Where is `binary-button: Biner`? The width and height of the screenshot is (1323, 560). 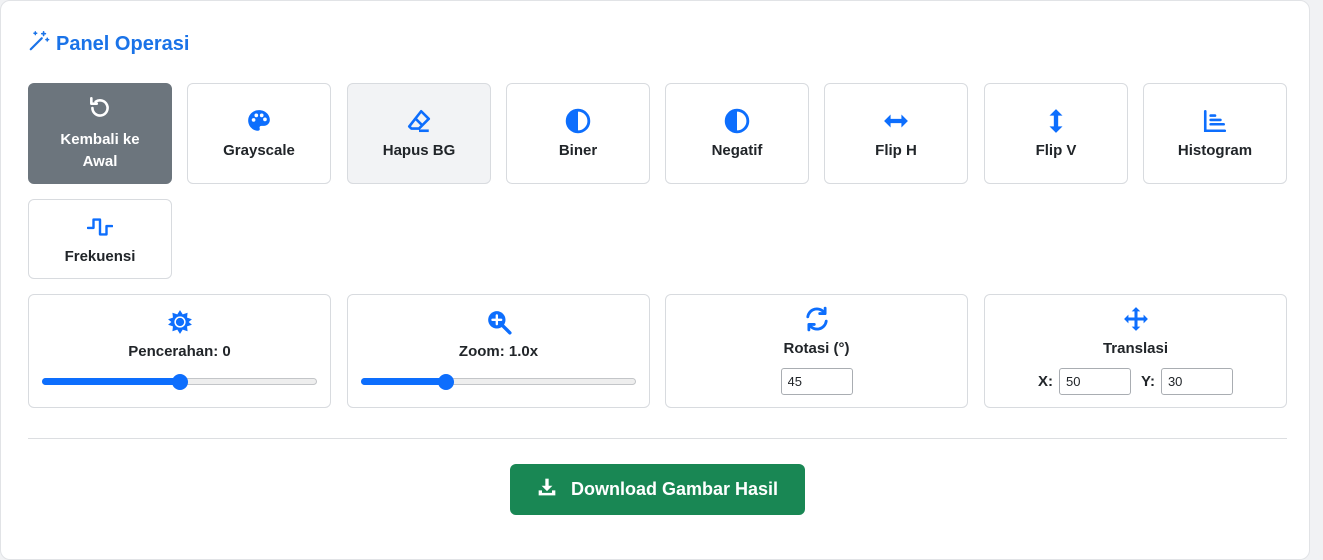 binary-button: Biner is located at coordinates (578, 133).